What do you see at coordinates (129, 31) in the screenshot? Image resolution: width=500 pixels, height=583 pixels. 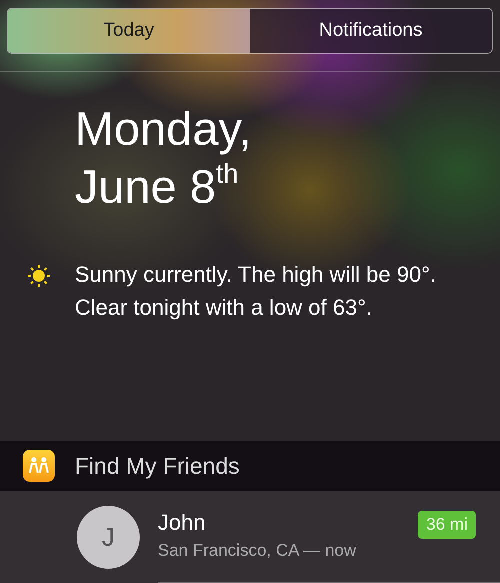 I see `segment-tab: Today` at bounding box center [129, 31].